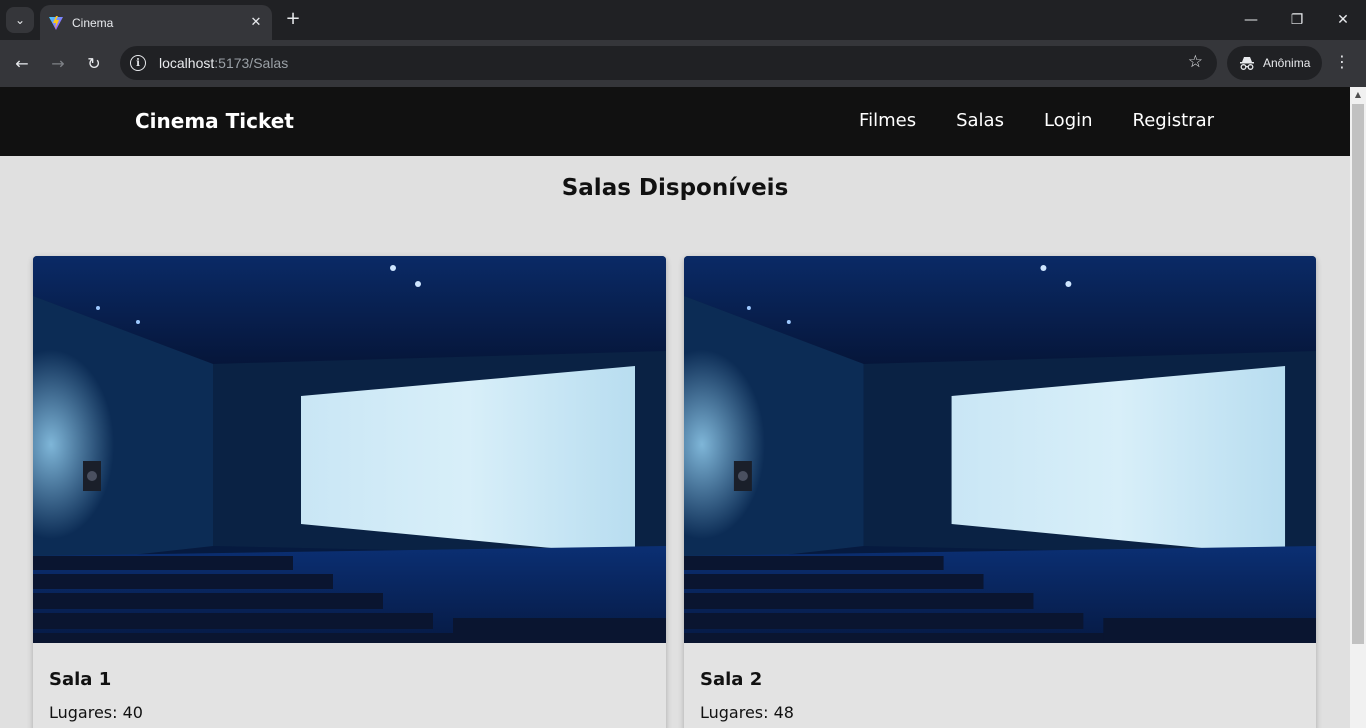 The height and width of the screenshot is (728, 1366). Describe the element at coordinates (1287, 63) in the screenshot. I see `profile-label: Anônima` at that location.